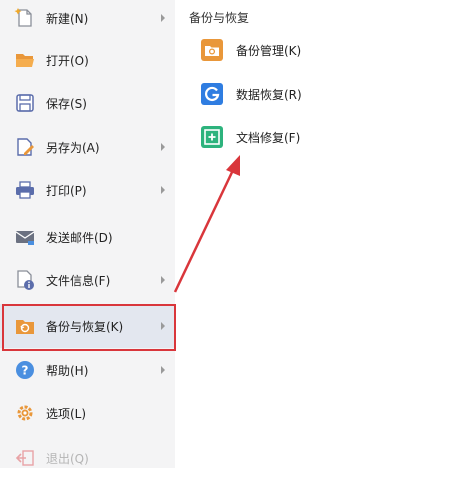 This screenshot has width=459, height=480. Describe the element at coordinates (87, 190) in the screenshot. I see `menu-item-print: 打印(P)` at that location.